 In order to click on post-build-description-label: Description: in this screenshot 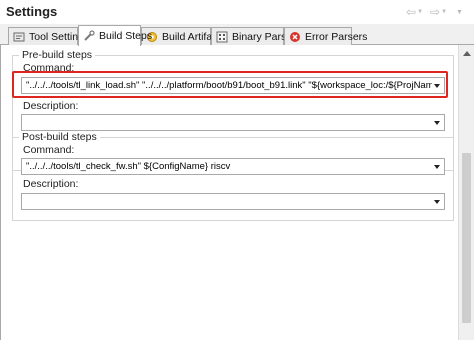, I will do `click(51, 184)`.